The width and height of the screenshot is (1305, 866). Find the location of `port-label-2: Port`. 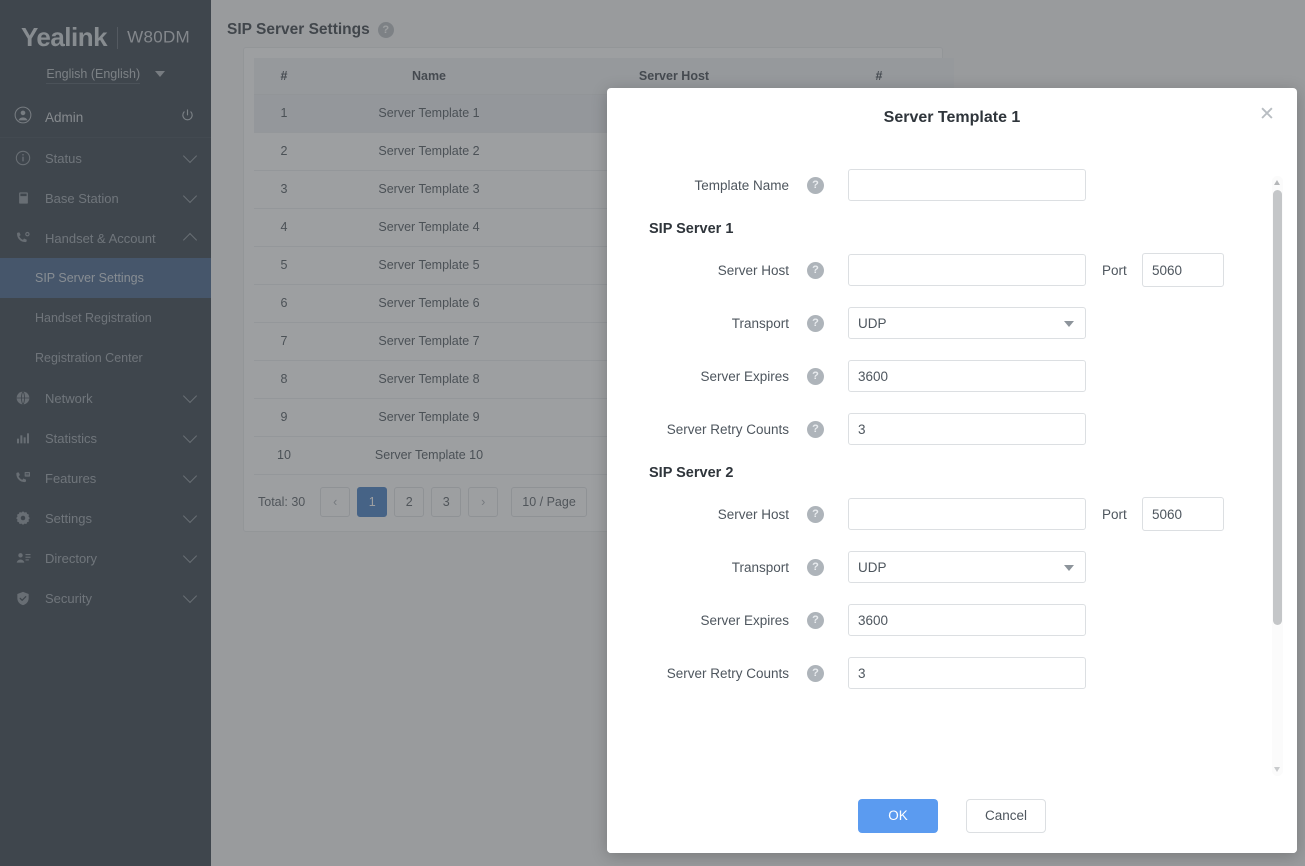

port-label-2: Port is located at coordinates (1114, 514).